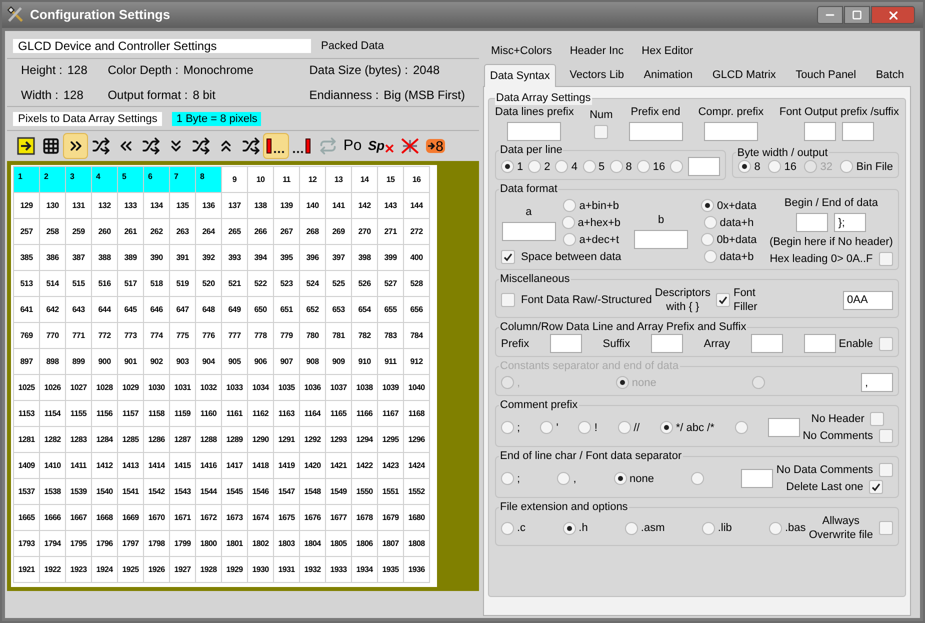  Describe the element at coordinates (391, 388) in the screenshot. I see `grid-cell: 1039` at that location.